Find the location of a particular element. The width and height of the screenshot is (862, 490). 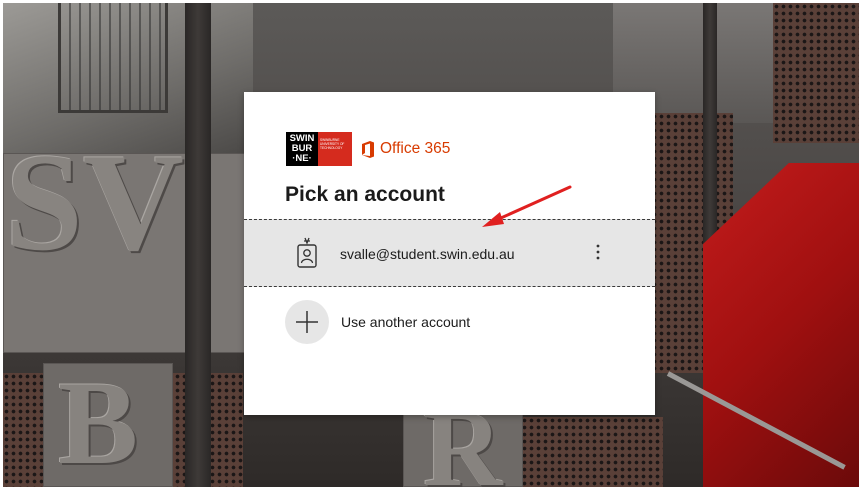

swinburne-logo: SWIN BUR ·NE· is located at coordinates (302, 149).